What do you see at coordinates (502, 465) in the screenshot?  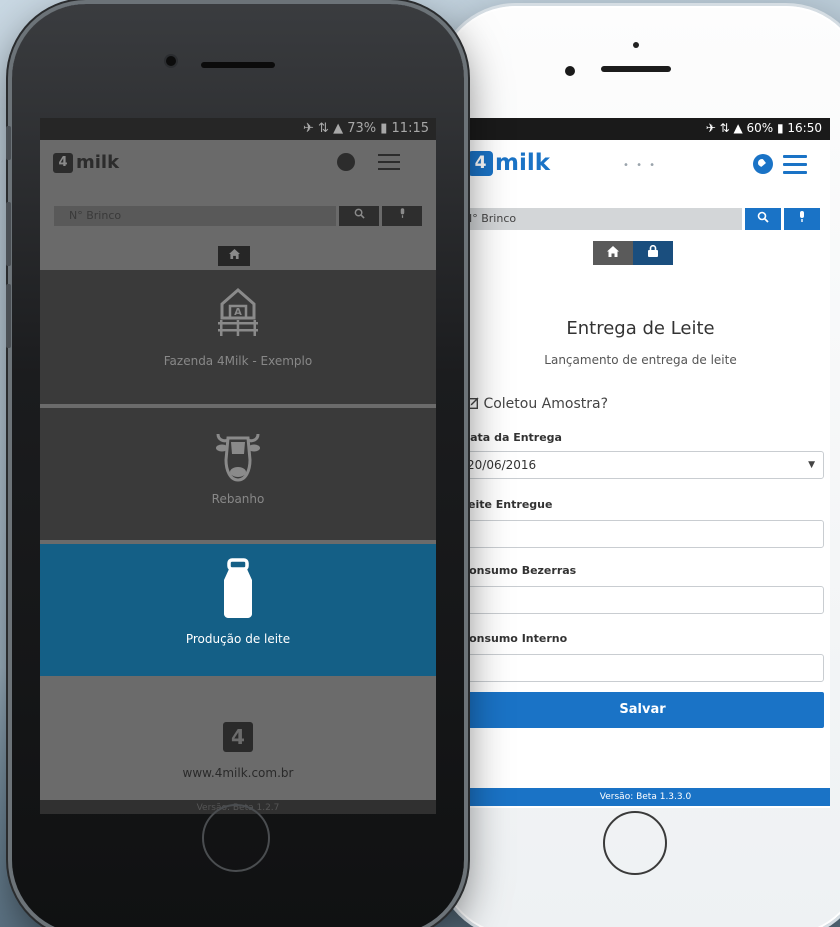 I see `date-value: 20/06/2016` at bounding box center [502, 465].